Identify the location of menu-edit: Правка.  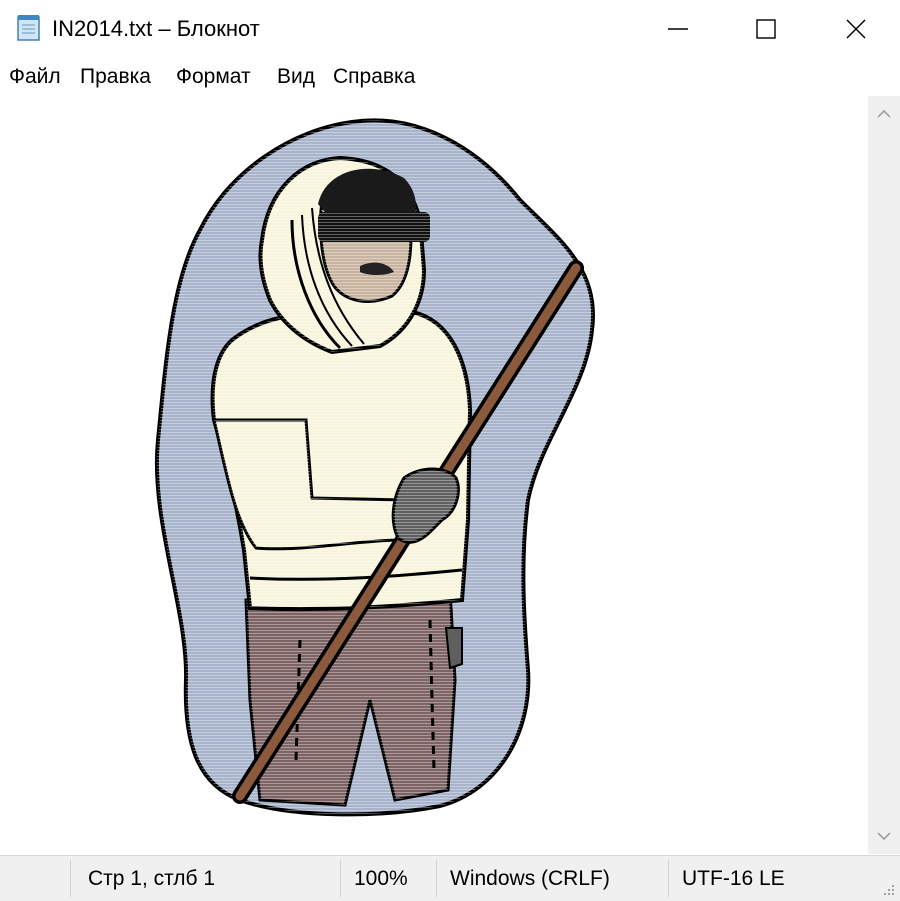
(115, 77).